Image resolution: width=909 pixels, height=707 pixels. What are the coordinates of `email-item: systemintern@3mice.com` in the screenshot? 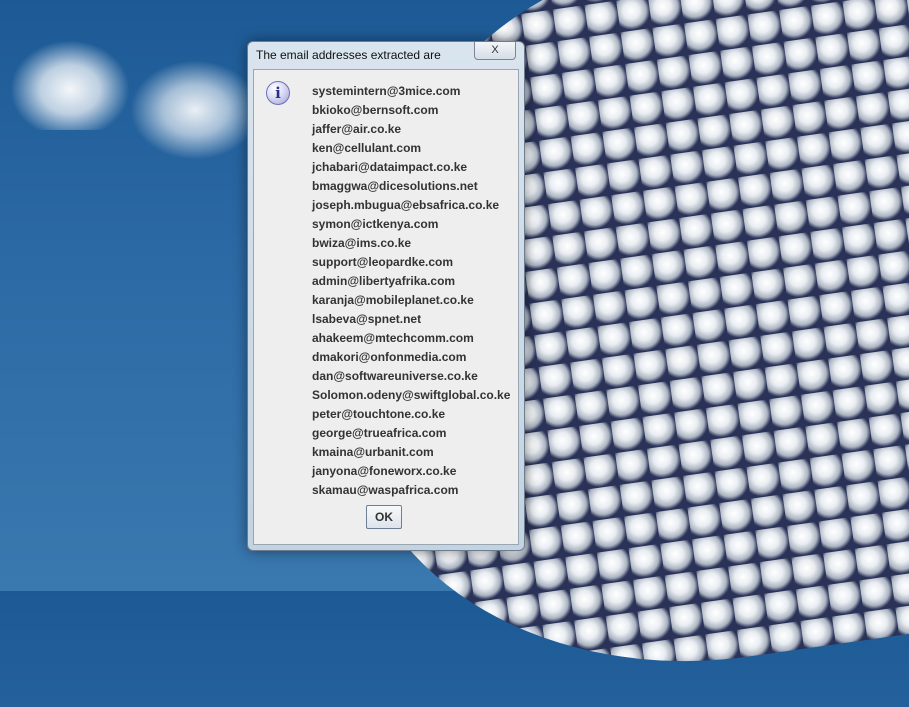 It's located at (386, 91).